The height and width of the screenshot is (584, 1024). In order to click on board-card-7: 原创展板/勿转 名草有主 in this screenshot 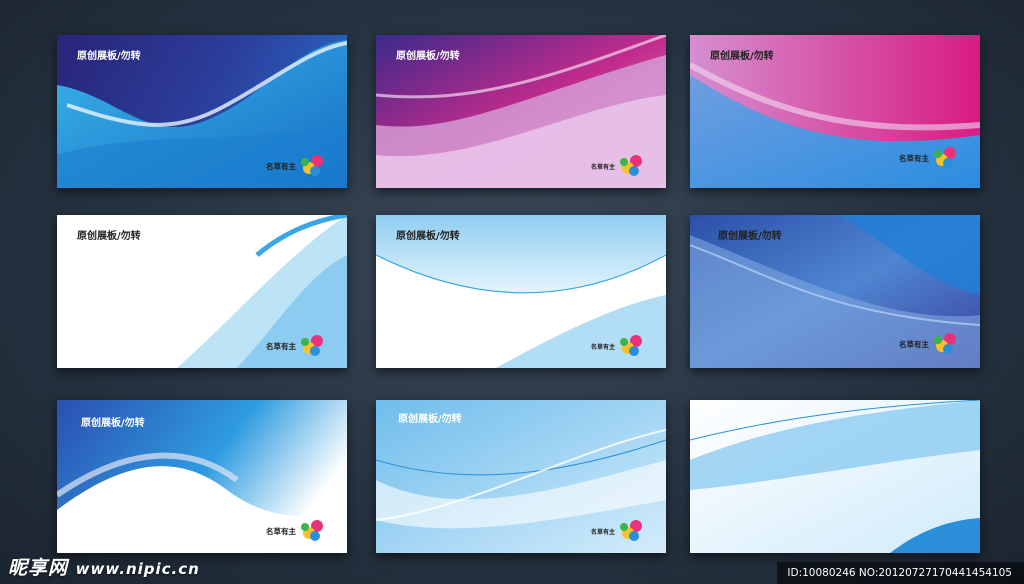, I will do `click(202, 476)`.